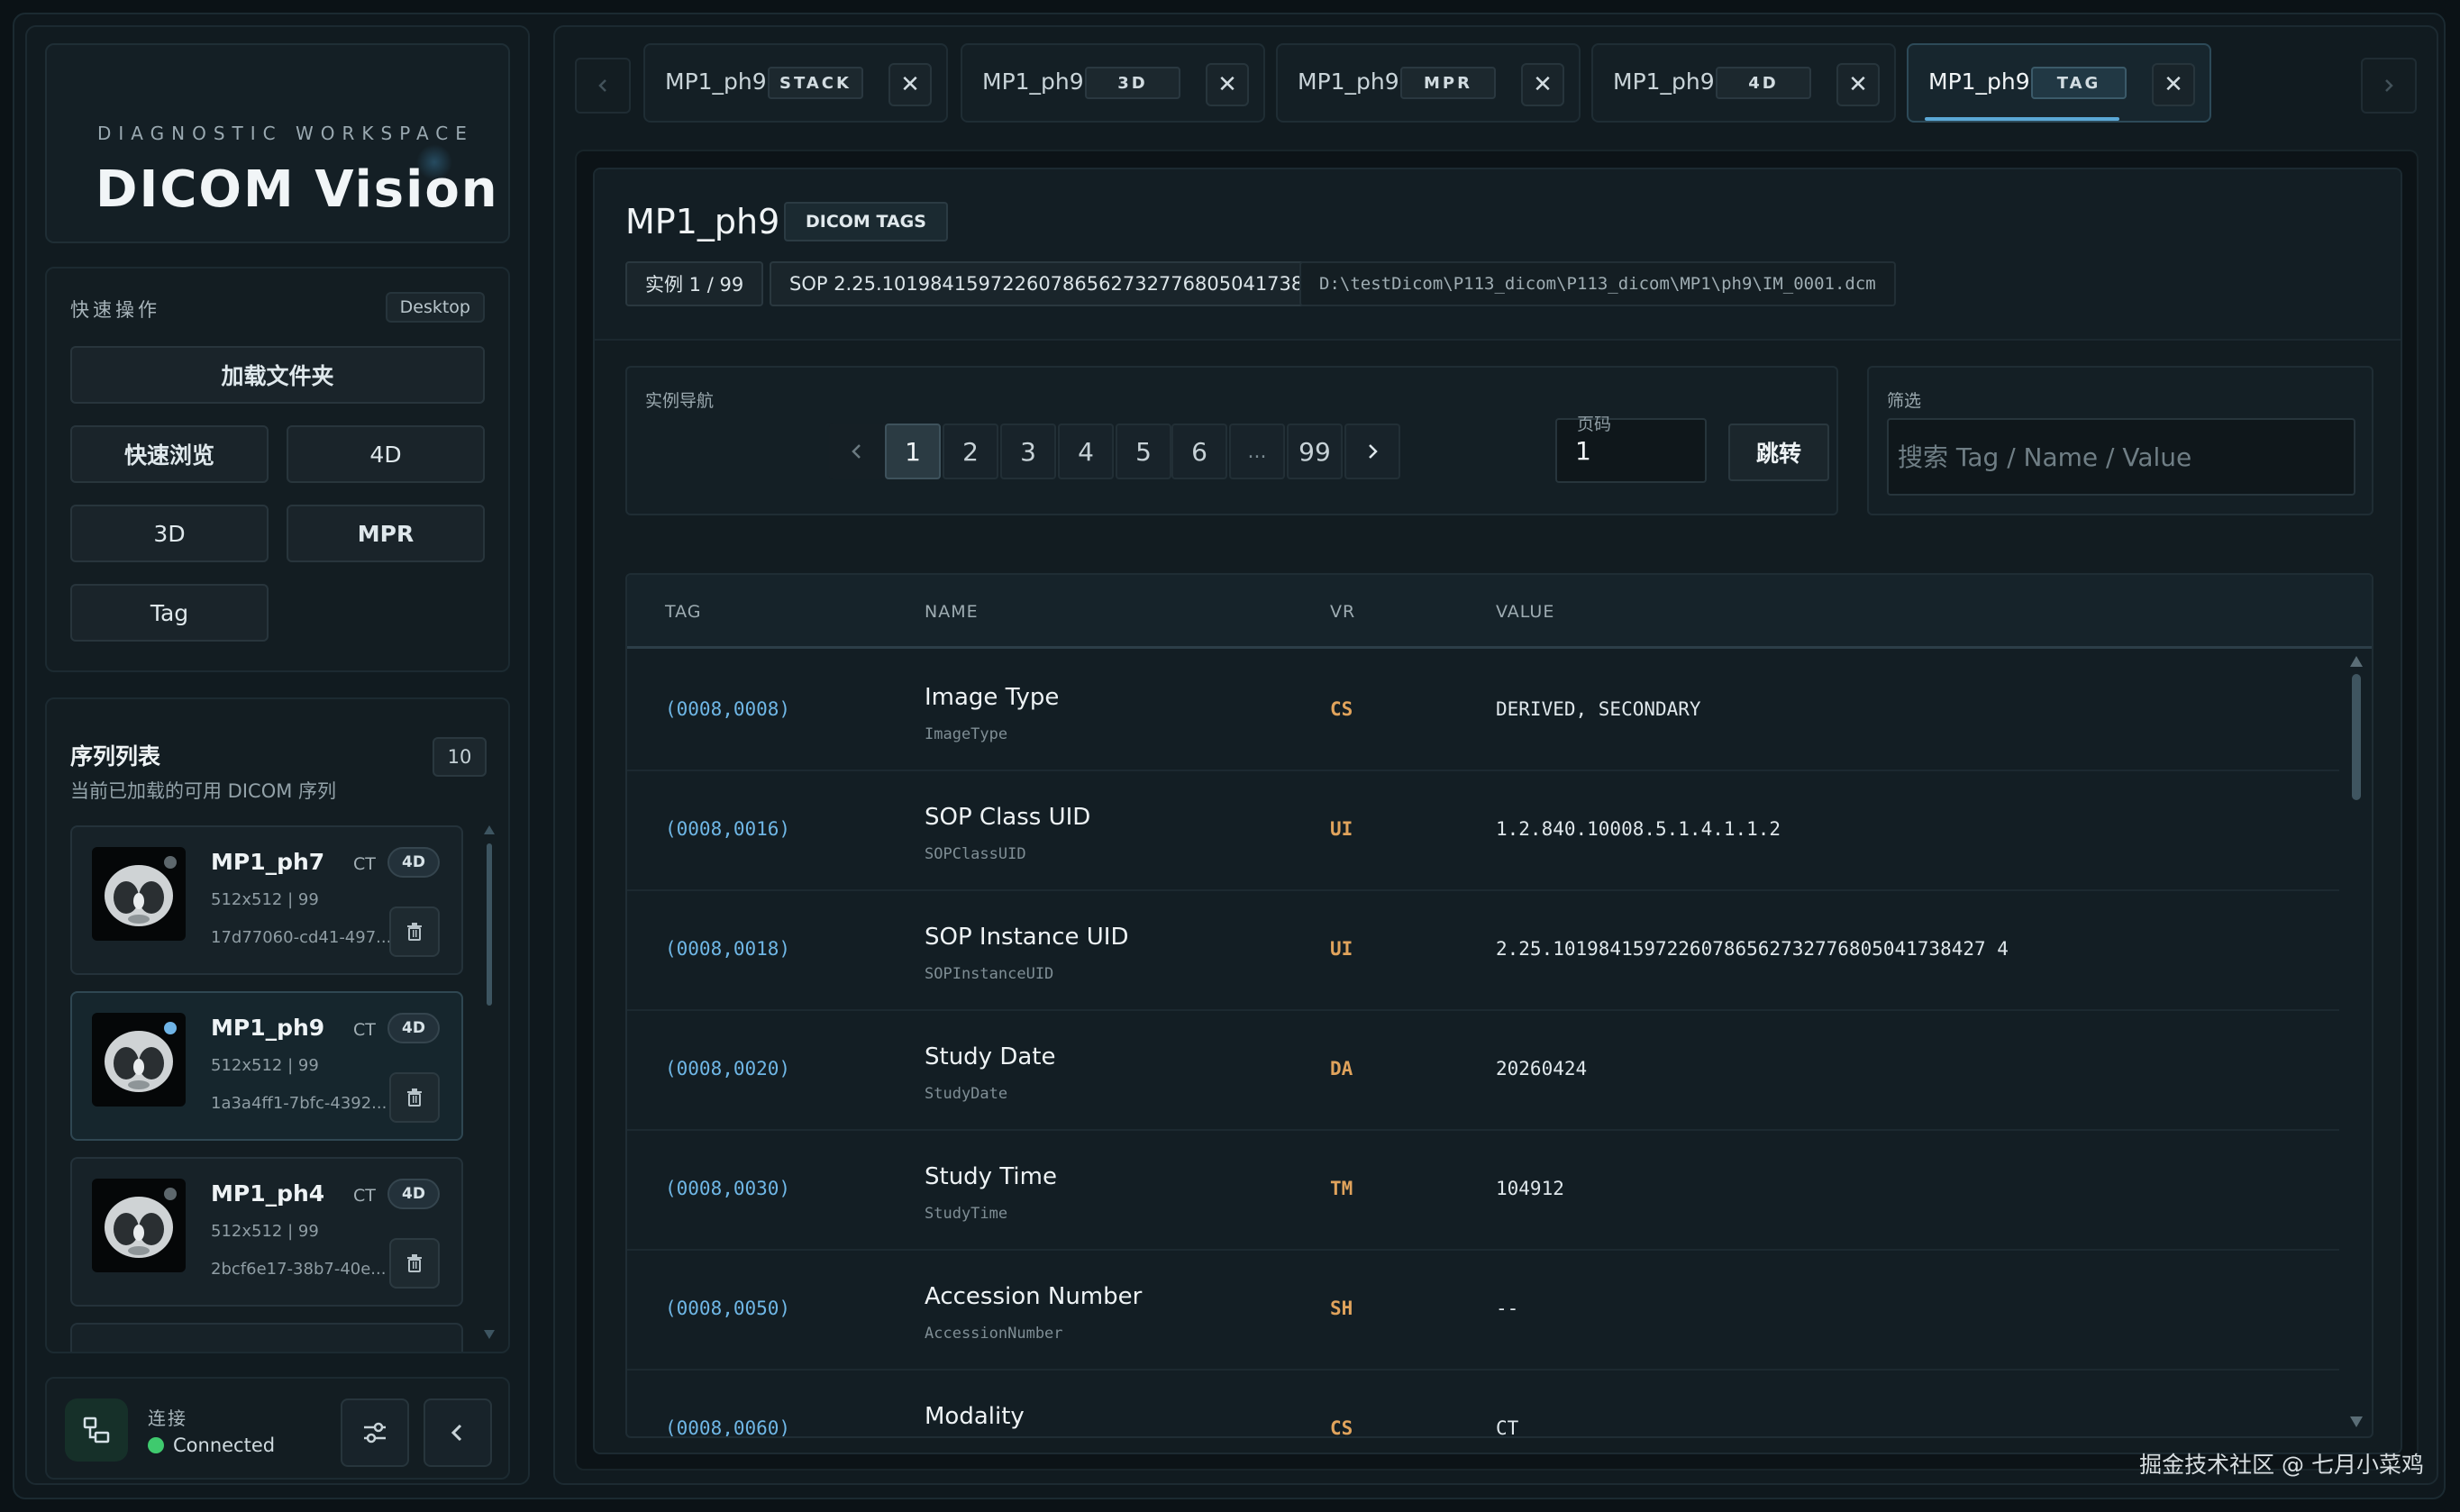 This screenshot has height=1512, width=2460. What do you see at coordinates (2121, 457) in the screenshot?
I see `tag-search-input` at bounding box center [2121, 457].